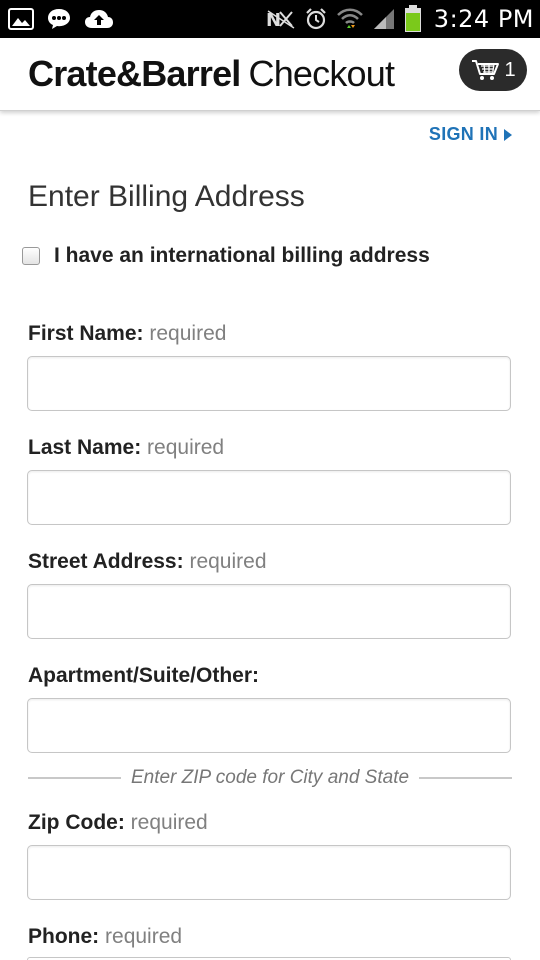 Image resolution: width=540 pixels, height=960 pixels. I want to click on zip-code-input, so click(269, 872).